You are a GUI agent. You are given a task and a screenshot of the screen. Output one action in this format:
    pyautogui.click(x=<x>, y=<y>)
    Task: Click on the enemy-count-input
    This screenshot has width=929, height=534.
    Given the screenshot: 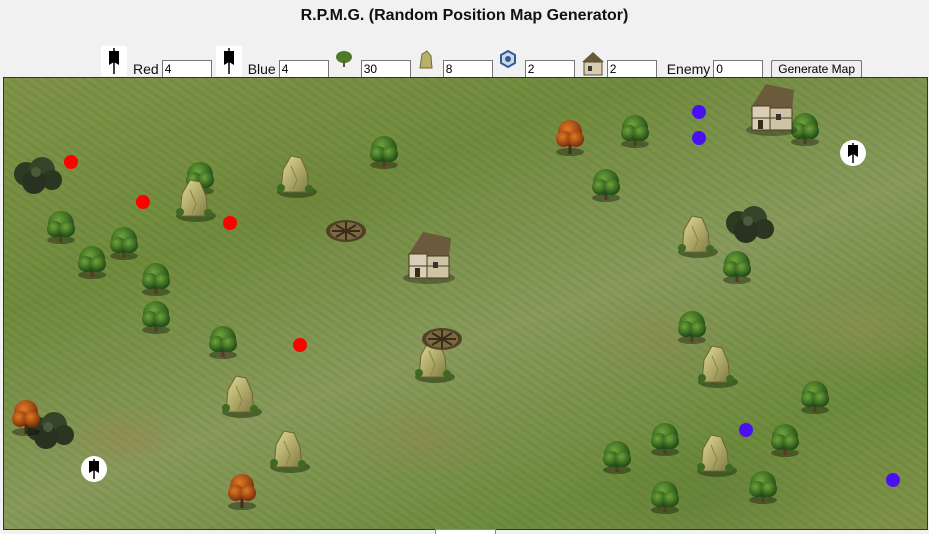 What is the action you would take?
    pyautogui.click(x=738, y=69)
    